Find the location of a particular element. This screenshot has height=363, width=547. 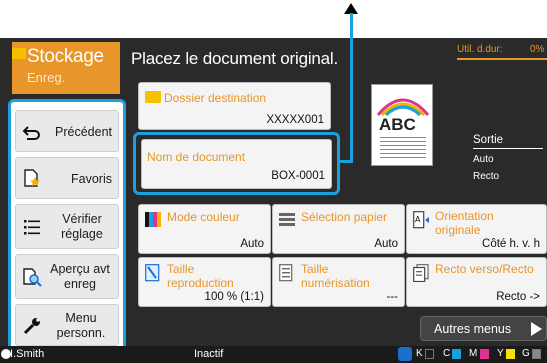

custom-menu-button: Menu personn. is located at coordinates (67, 325).